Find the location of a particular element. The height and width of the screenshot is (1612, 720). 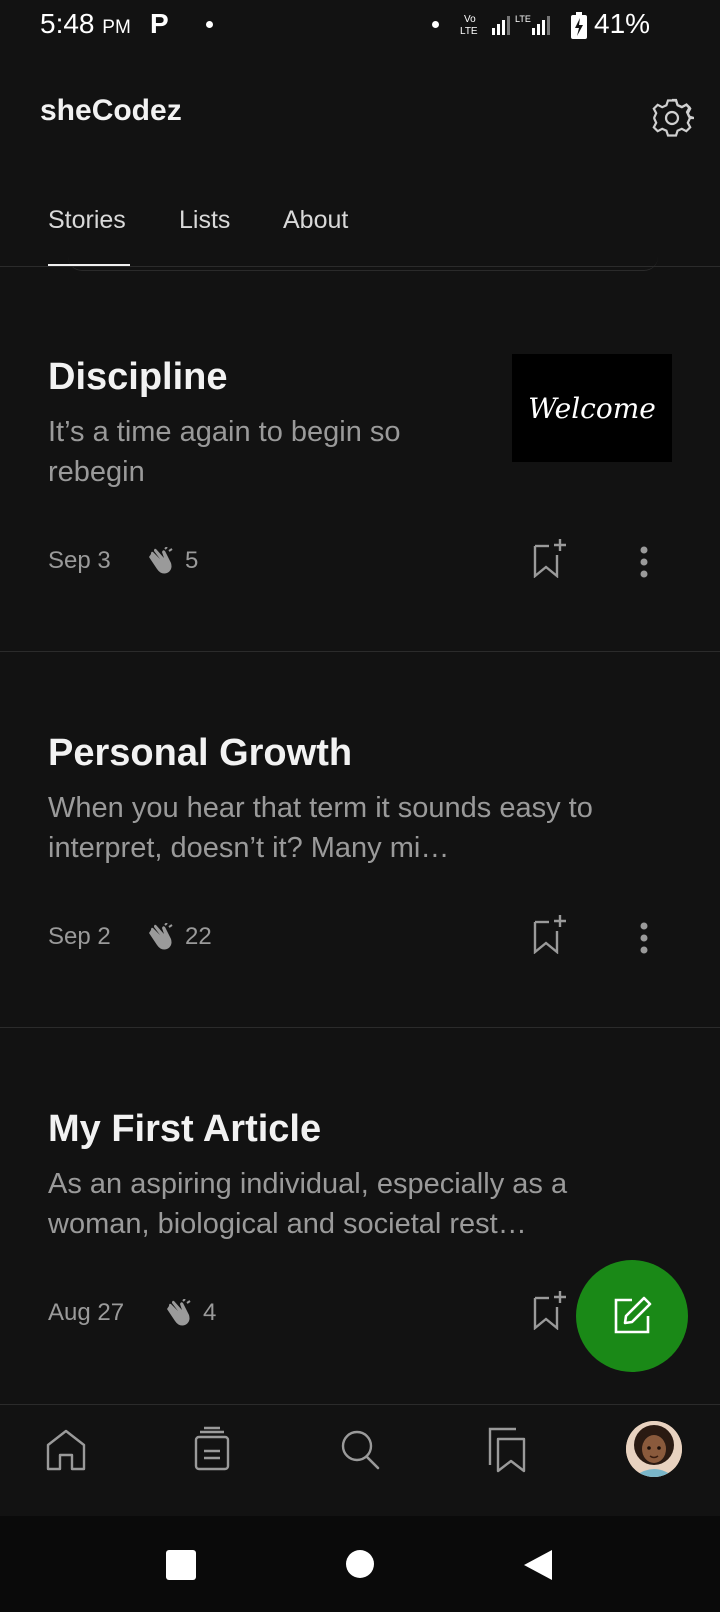

system-navigation-bar is located at coordinates (360, 1564).